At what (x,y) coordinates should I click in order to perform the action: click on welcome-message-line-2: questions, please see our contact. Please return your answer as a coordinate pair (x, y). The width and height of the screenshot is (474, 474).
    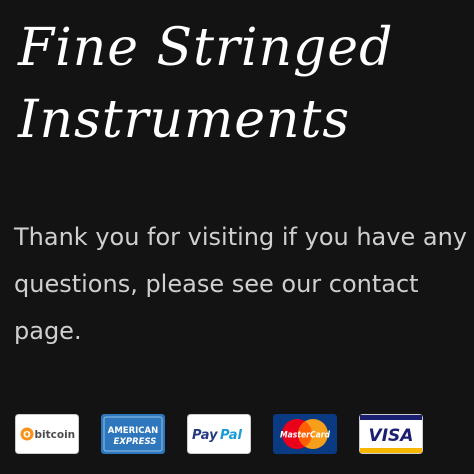
    Looking at the image, I should click on (216, 284).